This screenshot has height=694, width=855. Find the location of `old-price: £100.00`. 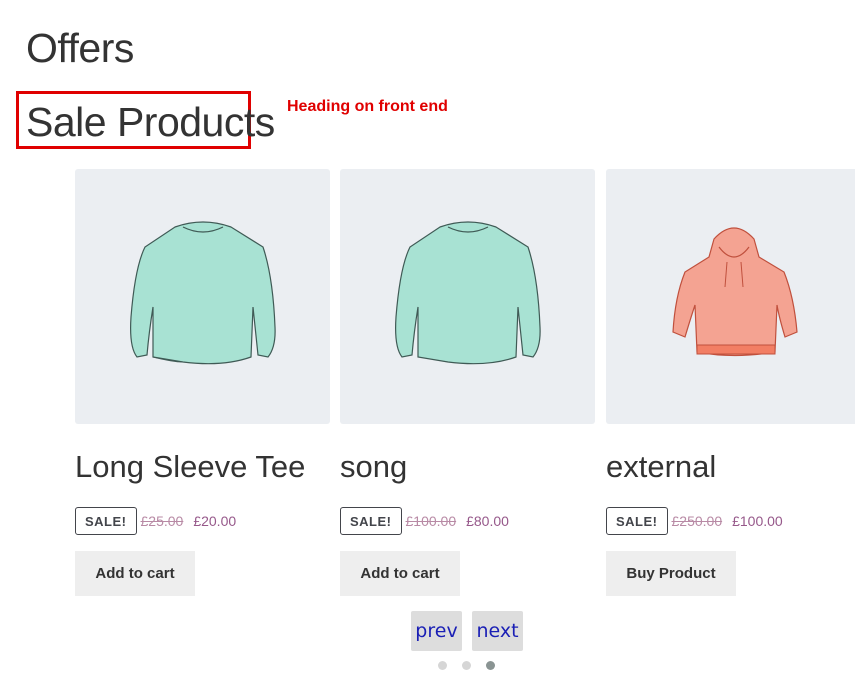

old-price: £100.00 is located at coordinates (431, 521).